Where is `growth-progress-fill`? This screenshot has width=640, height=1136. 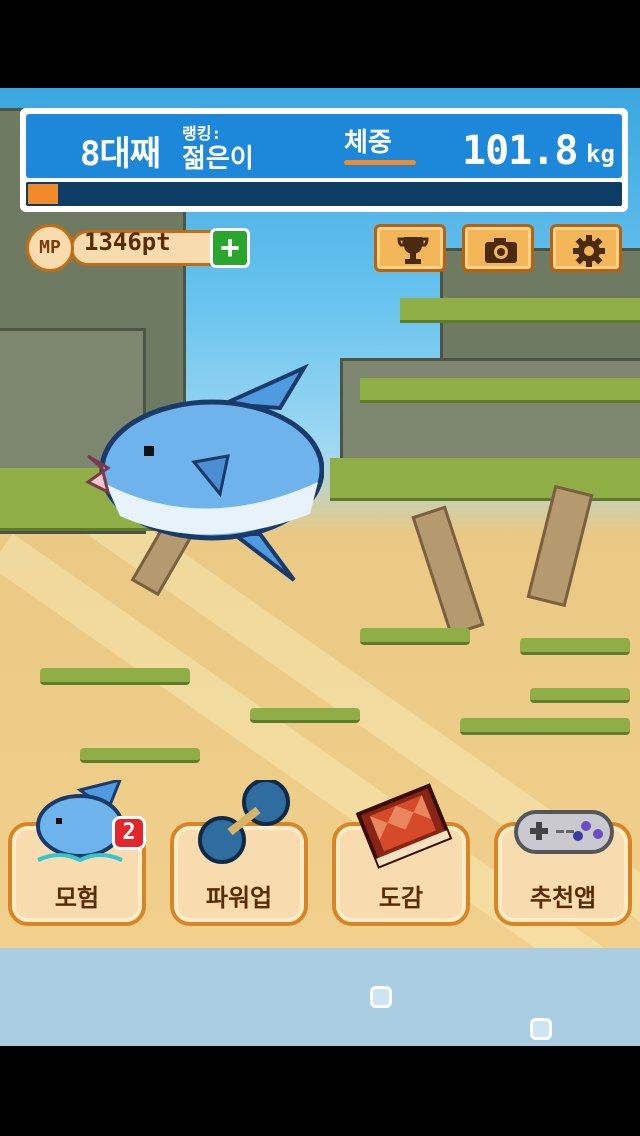
growth-progress-fill is located at coordinates (43, 194).